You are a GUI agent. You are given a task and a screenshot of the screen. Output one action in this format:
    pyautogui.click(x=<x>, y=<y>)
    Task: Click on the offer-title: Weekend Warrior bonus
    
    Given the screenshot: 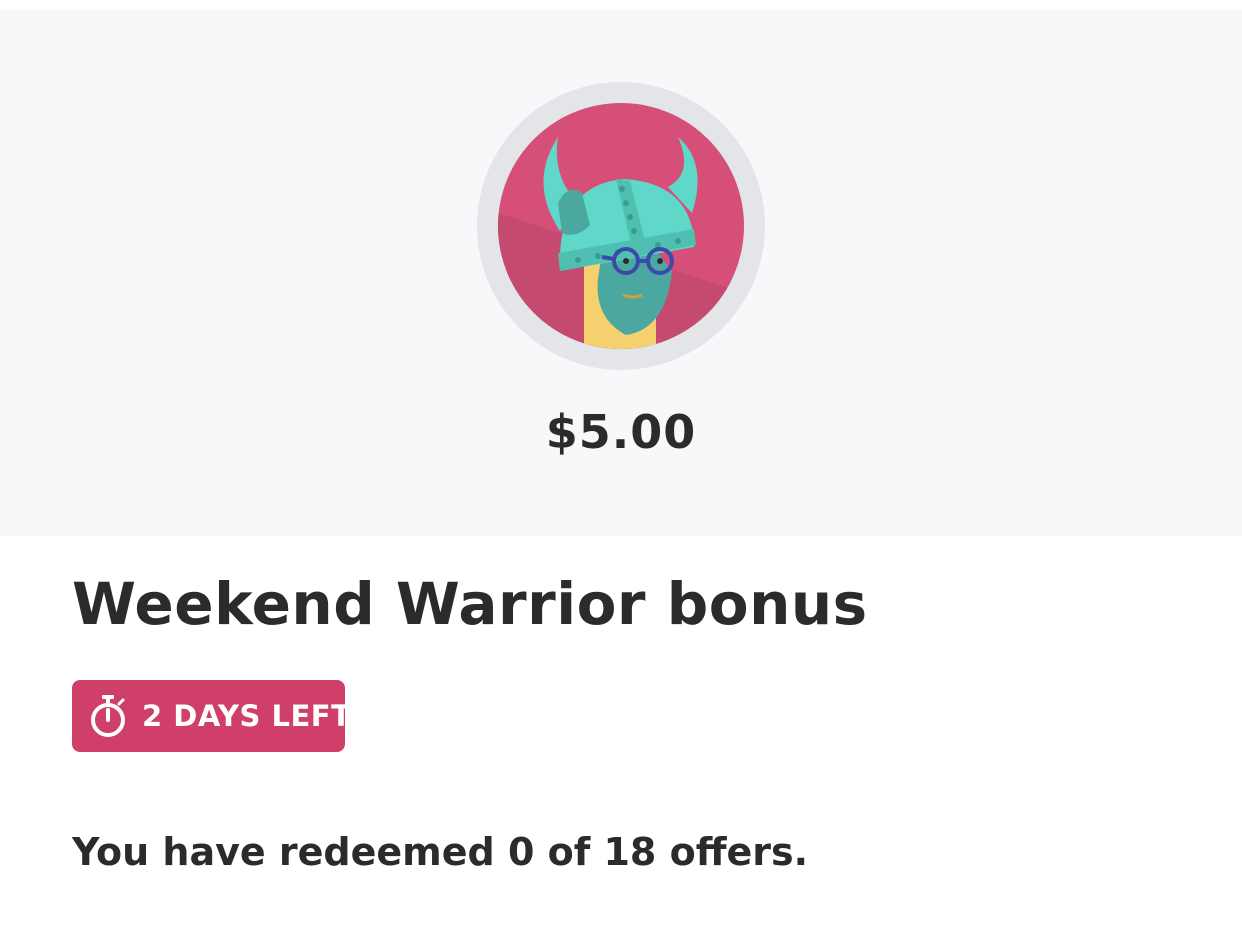 What is the action you would take?
    pyautogui.click(x=470, y=604)
    